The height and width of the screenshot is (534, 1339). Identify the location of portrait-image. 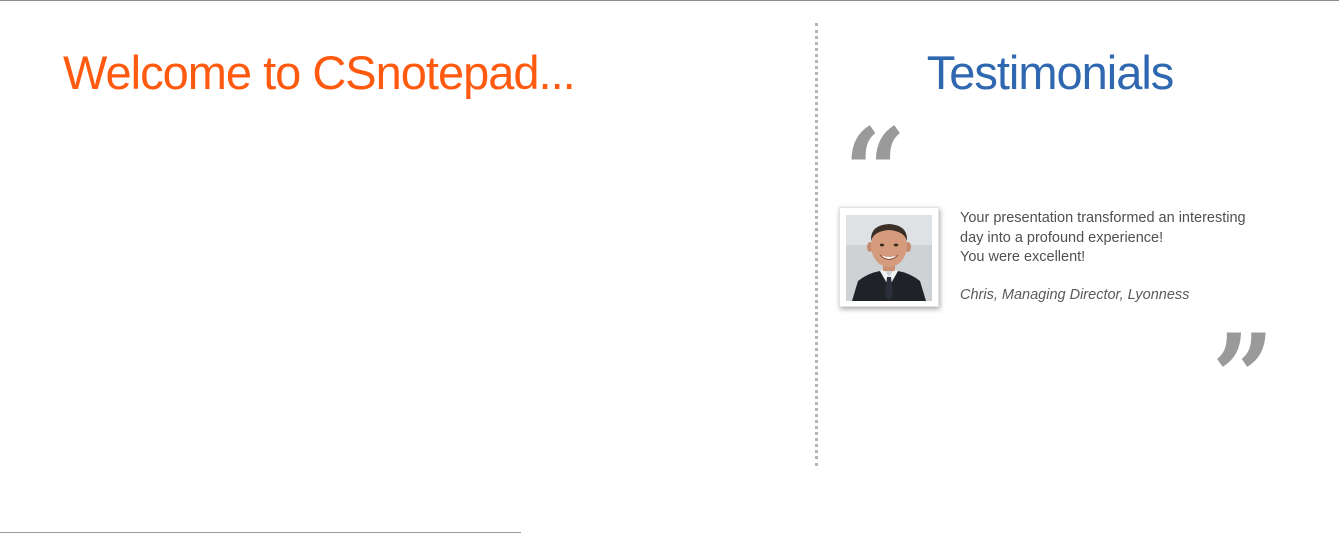
(889, 258).